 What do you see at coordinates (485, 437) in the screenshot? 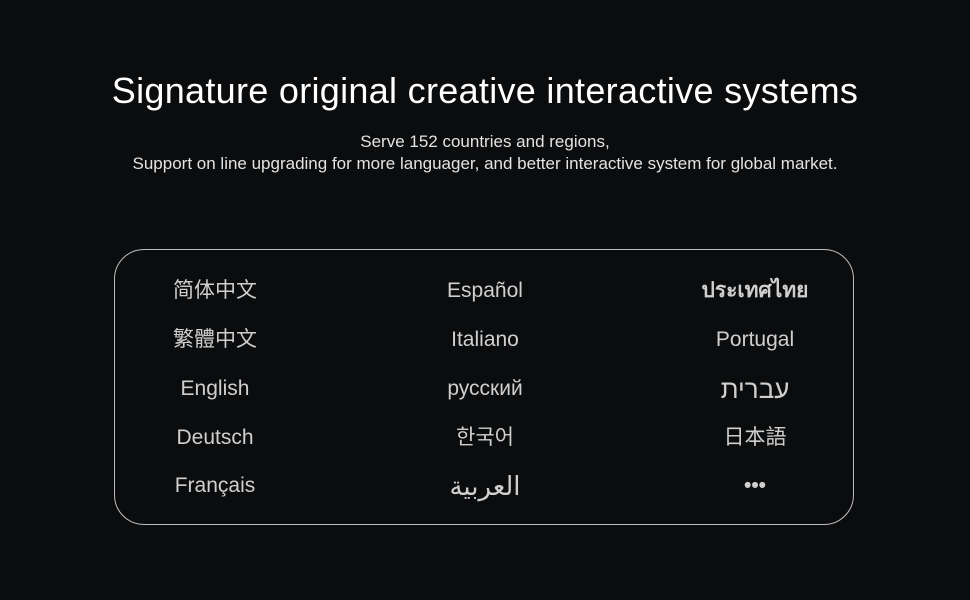
I see `language-korean: 한국어` at bounding box center [485, 437].